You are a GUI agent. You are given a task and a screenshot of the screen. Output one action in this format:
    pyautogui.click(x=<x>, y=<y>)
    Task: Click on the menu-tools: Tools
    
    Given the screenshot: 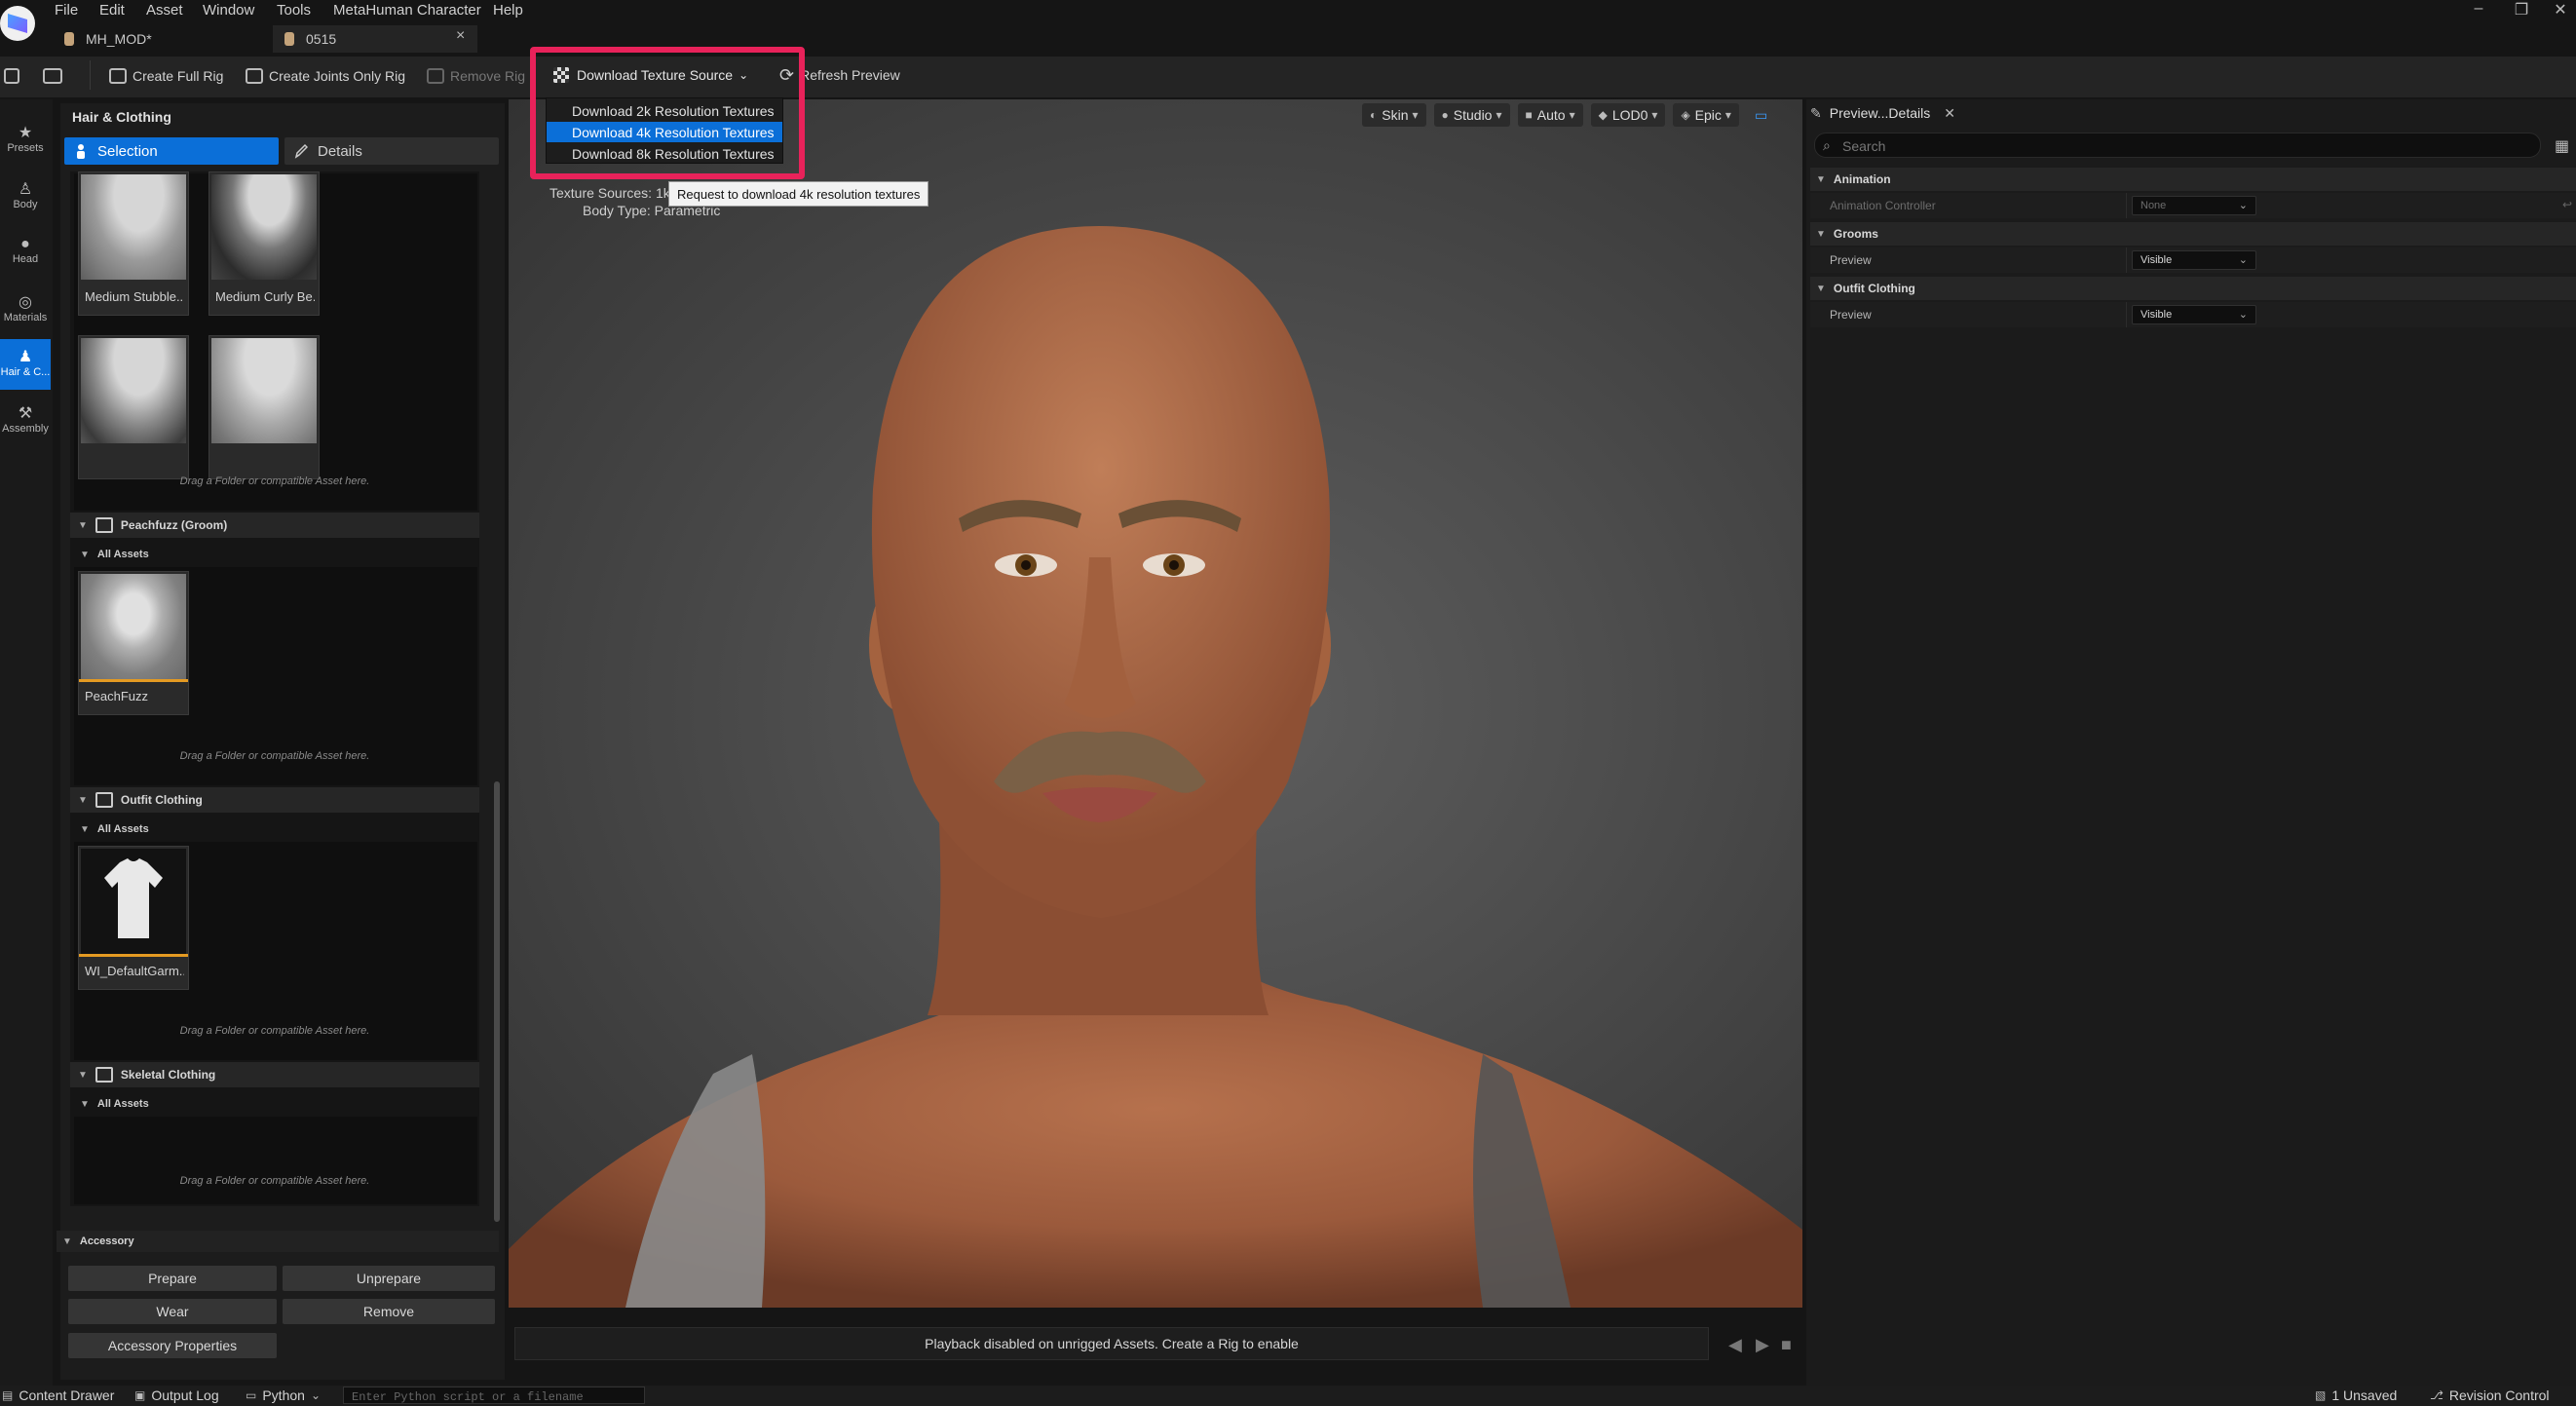 What is the action you would take?
    pyautogui.click(x=294, y=10)
    